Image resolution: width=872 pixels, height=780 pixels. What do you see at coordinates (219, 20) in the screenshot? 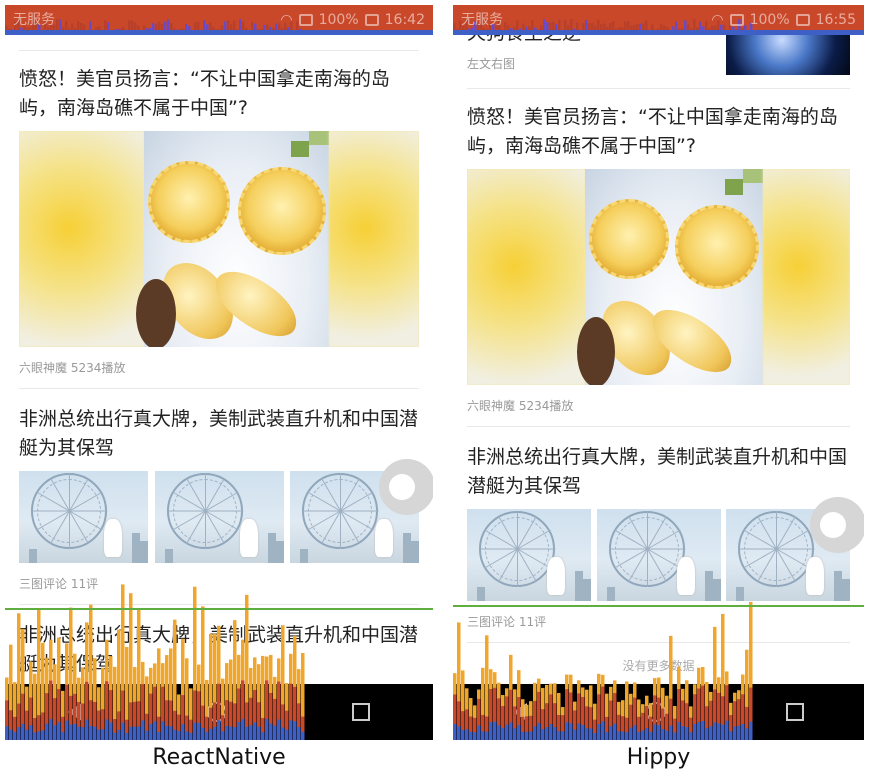
I see `status-bar: 无服务 ◠ 100% 16:42` at bounding box center [219, 20].